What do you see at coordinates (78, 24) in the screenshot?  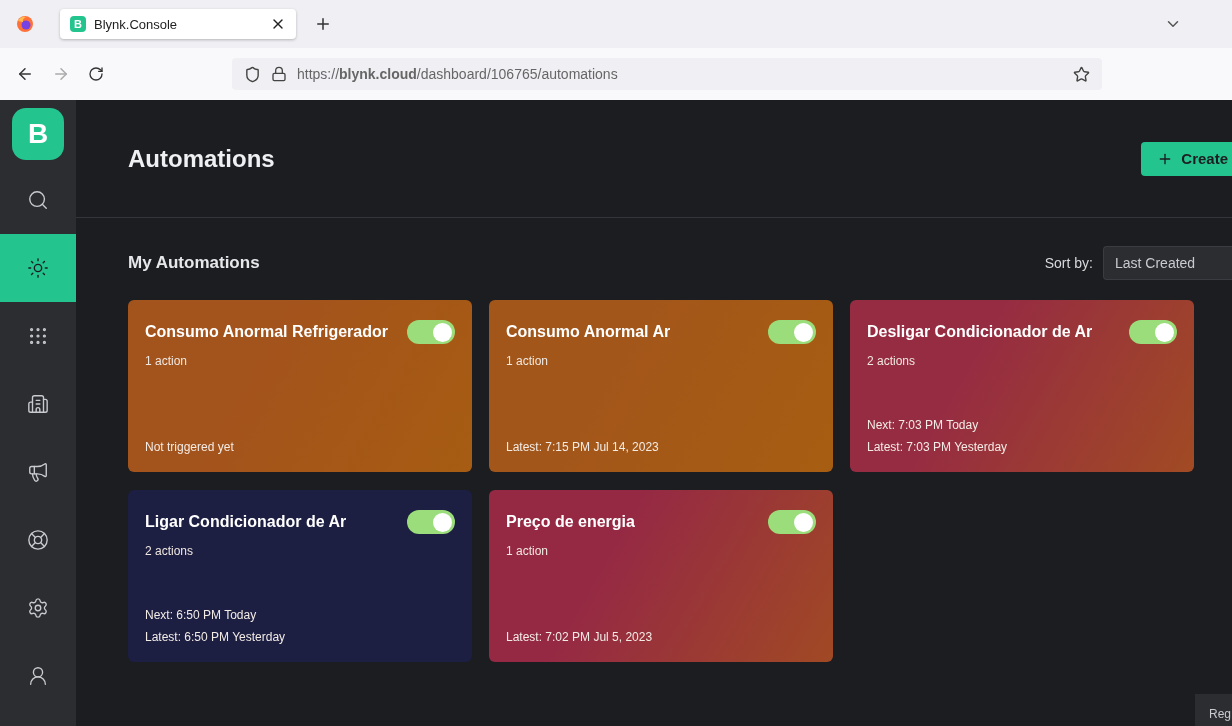 I see `favicon: B` at bounding box center [78, 24].